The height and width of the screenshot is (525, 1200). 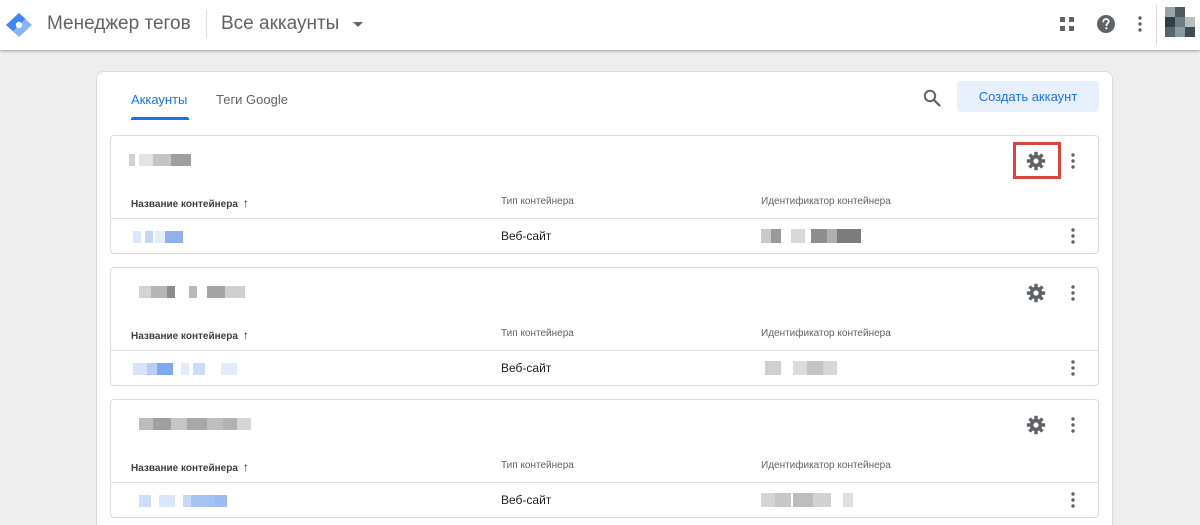 What do you see at coordinates (160, 118) in the screenshot?
I see `active-tab-indicator` at bounding box center [160, 118].